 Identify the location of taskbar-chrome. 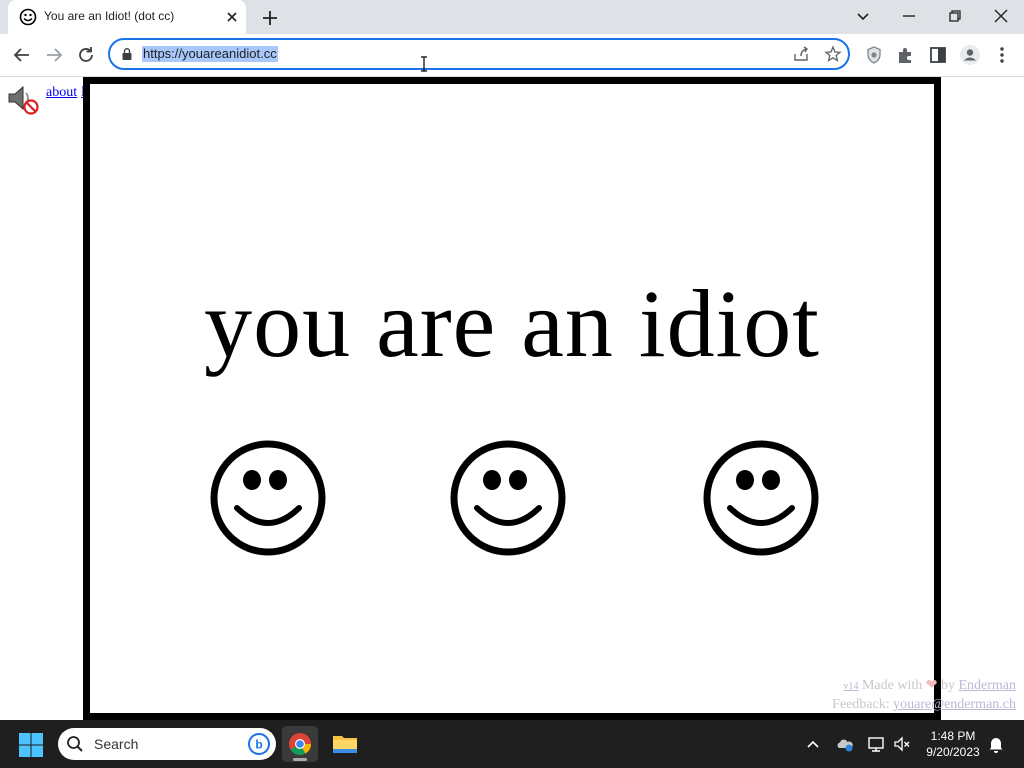
(300, 744).